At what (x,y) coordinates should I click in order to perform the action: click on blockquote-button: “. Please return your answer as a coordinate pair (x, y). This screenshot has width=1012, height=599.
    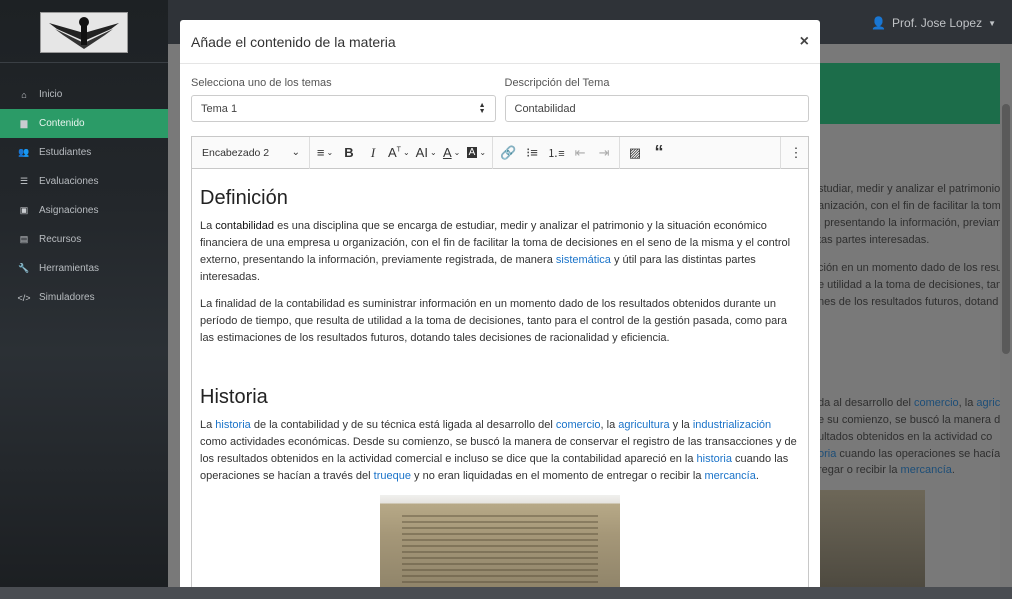
    Looking at the image, I should click on (659, 153).